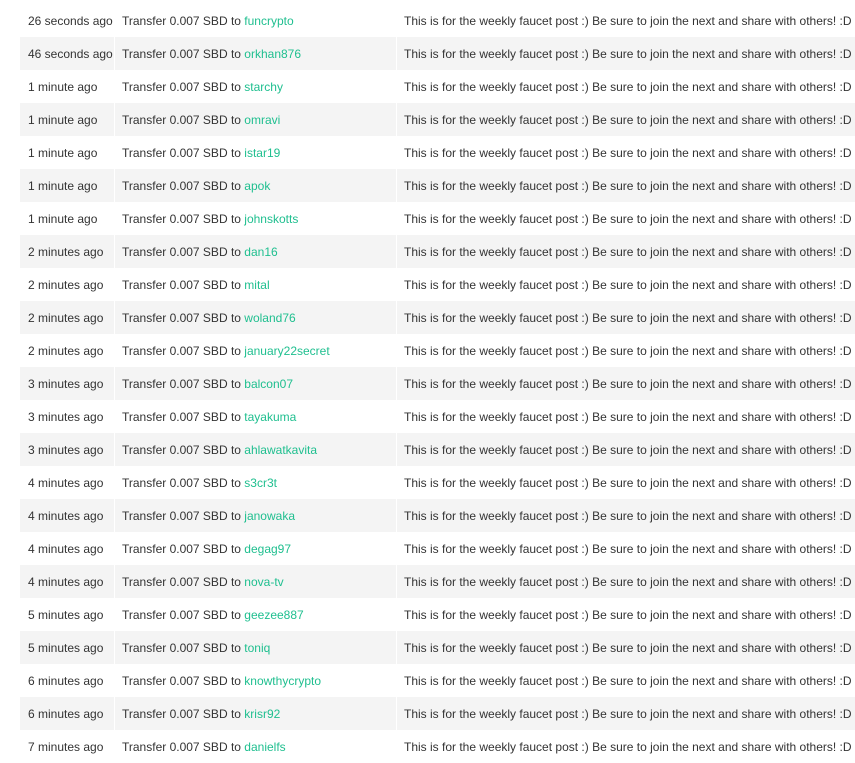 This screenshot has width=855, height=763. What do you see at coordinates (67, 746) in the screenshot?
I see `timestamp: 7 minutes ago` at bounding box center [67, 746].